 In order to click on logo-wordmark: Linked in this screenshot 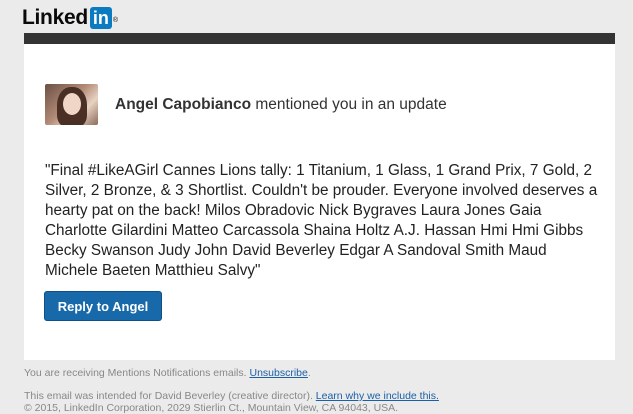, I will do `click(55, 17)`.